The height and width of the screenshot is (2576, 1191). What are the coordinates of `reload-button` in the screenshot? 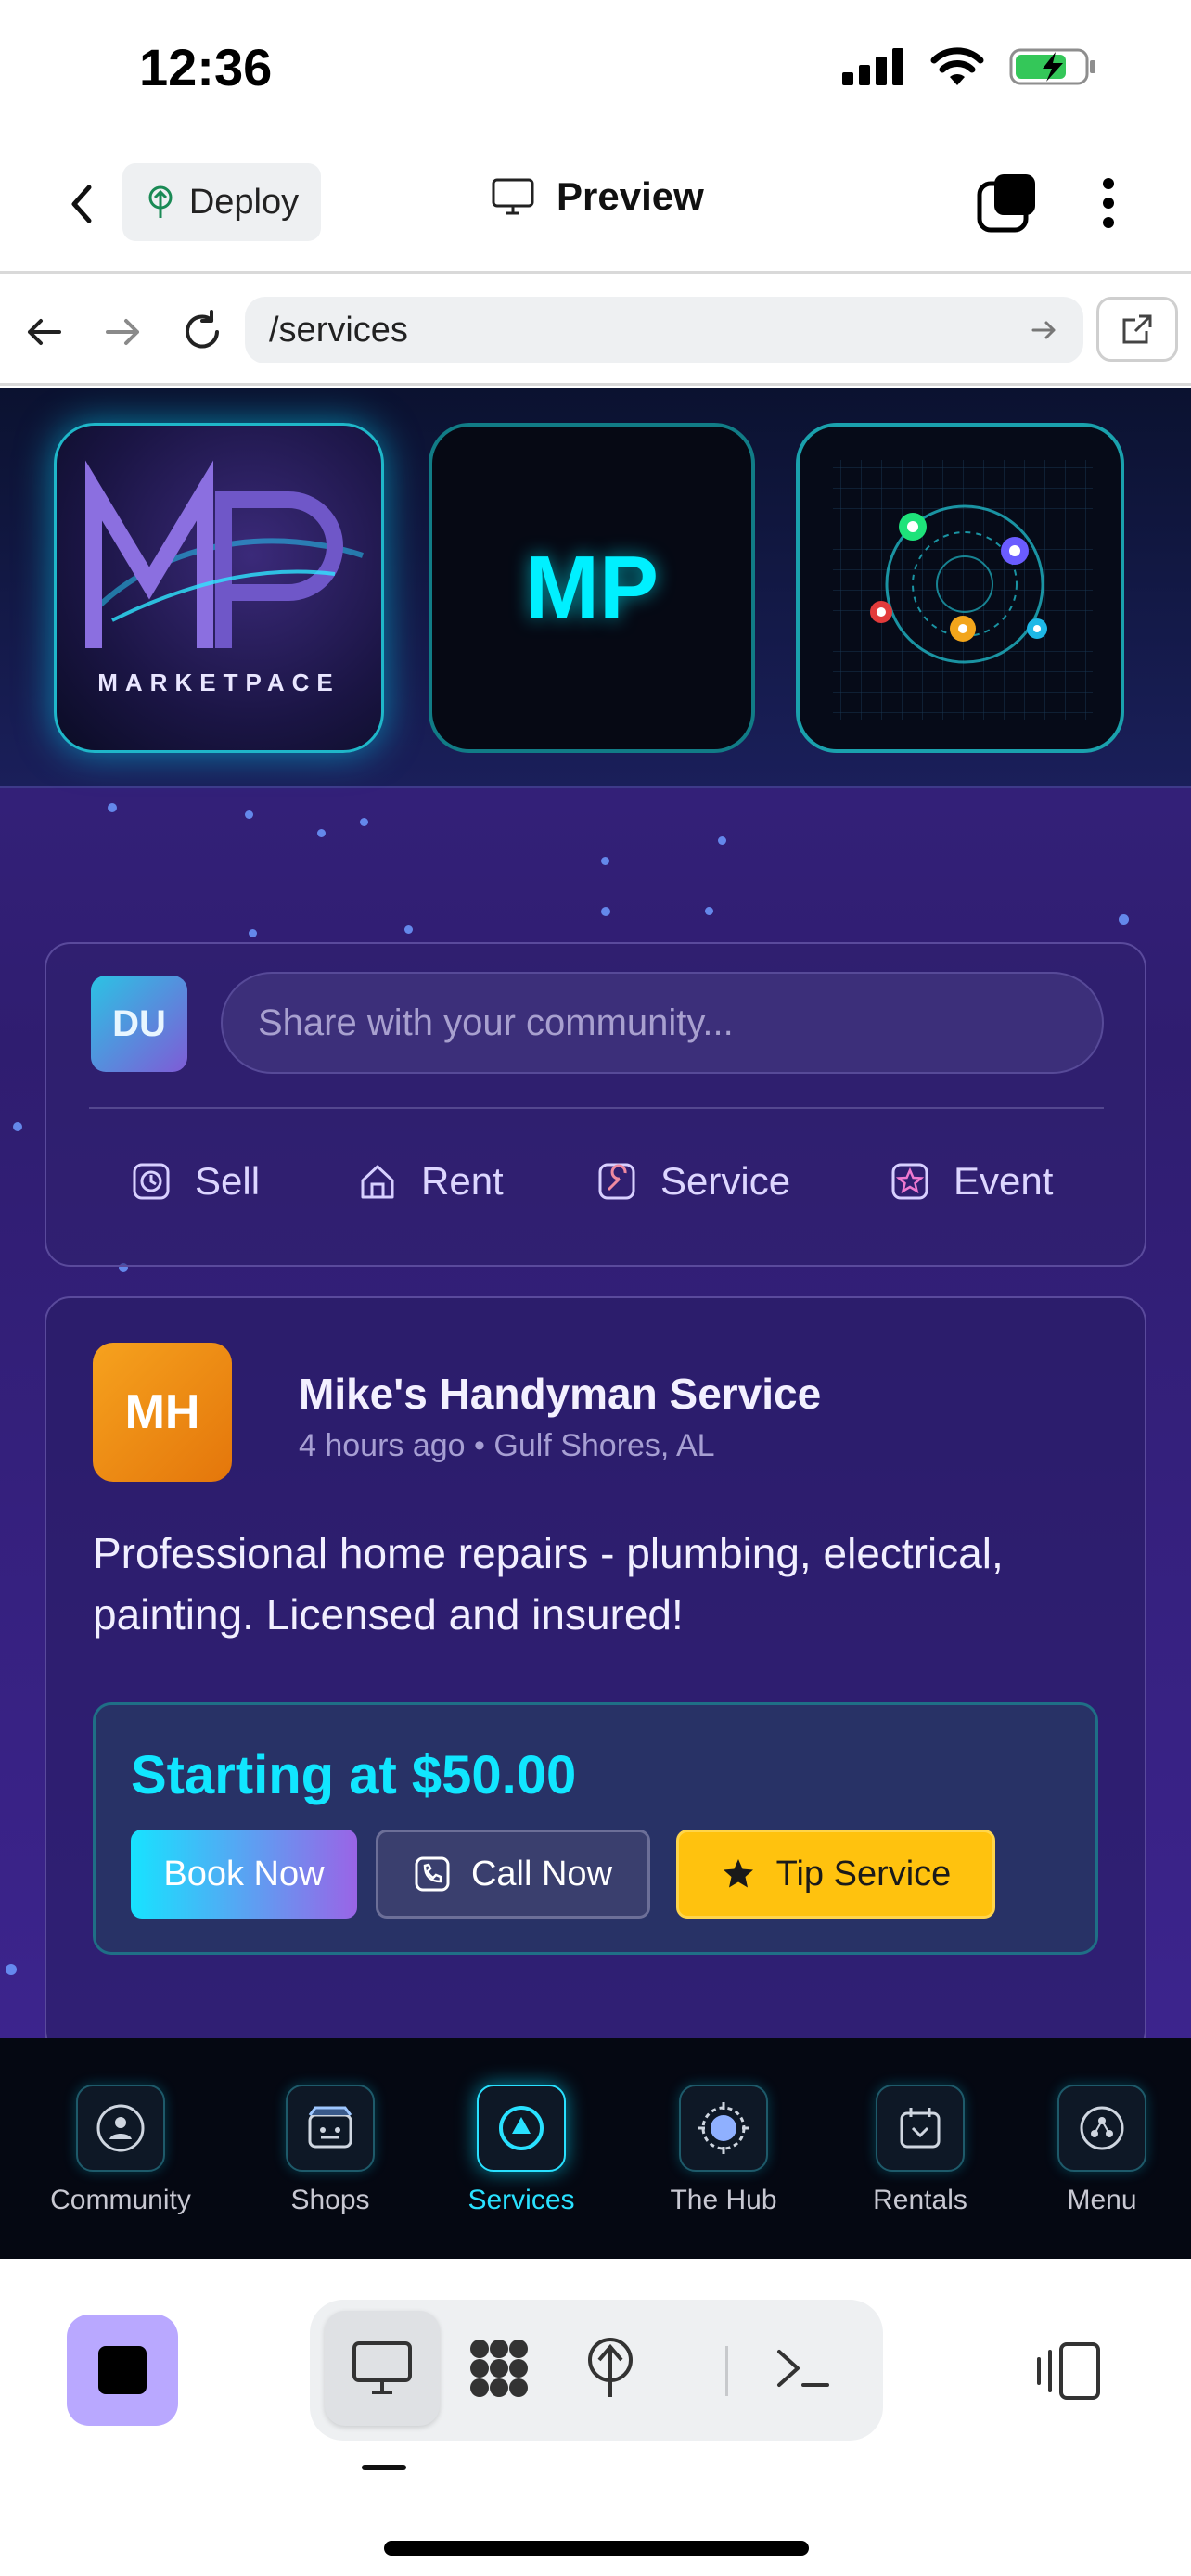 It's located at (202, 332).